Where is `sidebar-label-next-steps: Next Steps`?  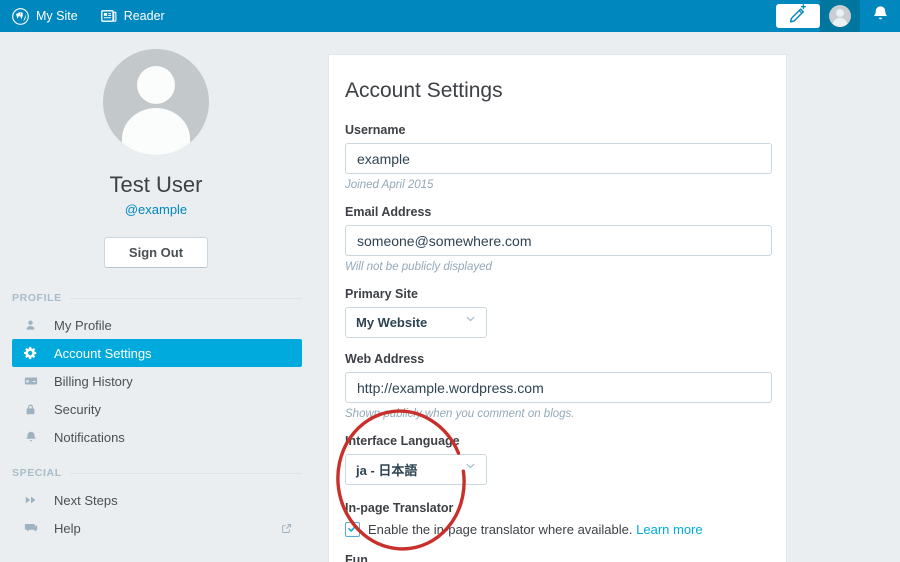 sidebar-label-next-steps: Next Steps is located at coordinates (86, 500).